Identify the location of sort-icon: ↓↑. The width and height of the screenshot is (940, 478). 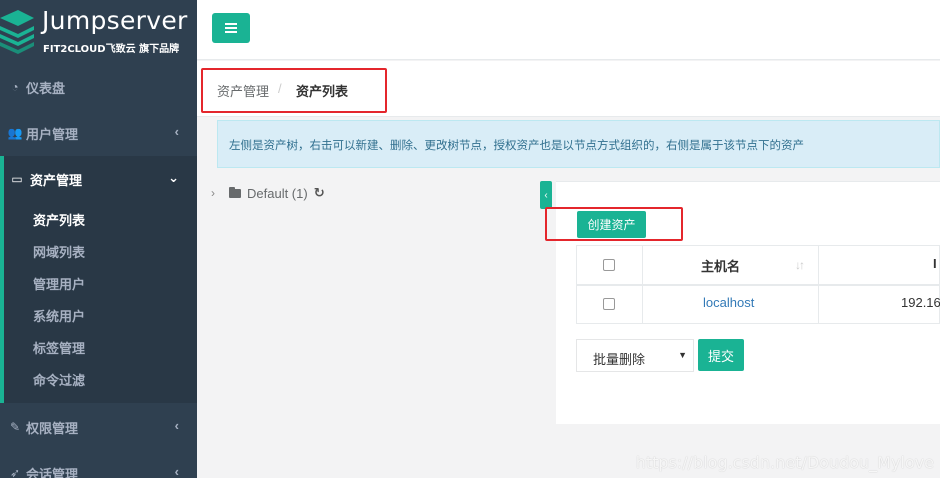
(800, 265).